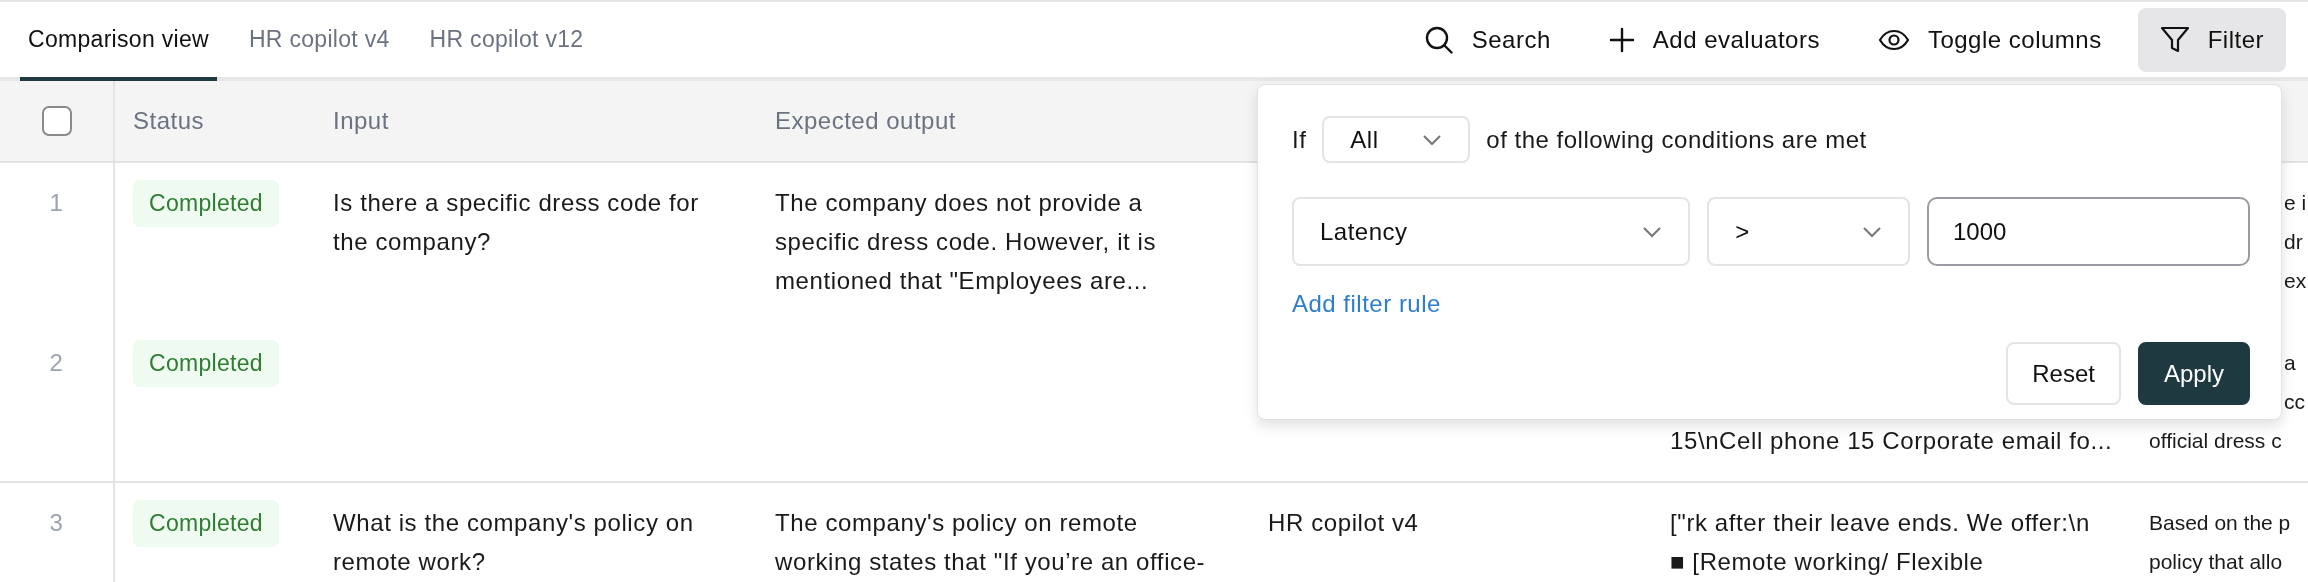 The width and height of the screenshot is (2308, 582). Describe the element at coordinates (2294, 401) in the screenshot. I see `cell-text: cc` at that location.